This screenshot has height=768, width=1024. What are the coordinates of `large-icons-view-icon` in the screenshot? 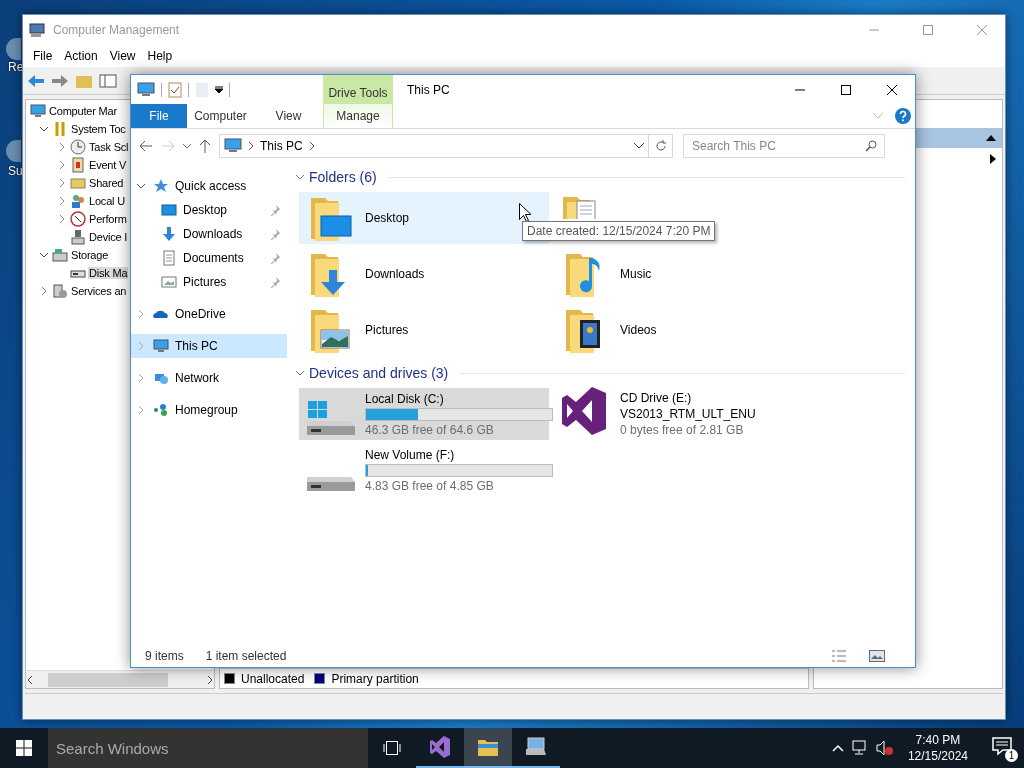 It's located at (877, 656).